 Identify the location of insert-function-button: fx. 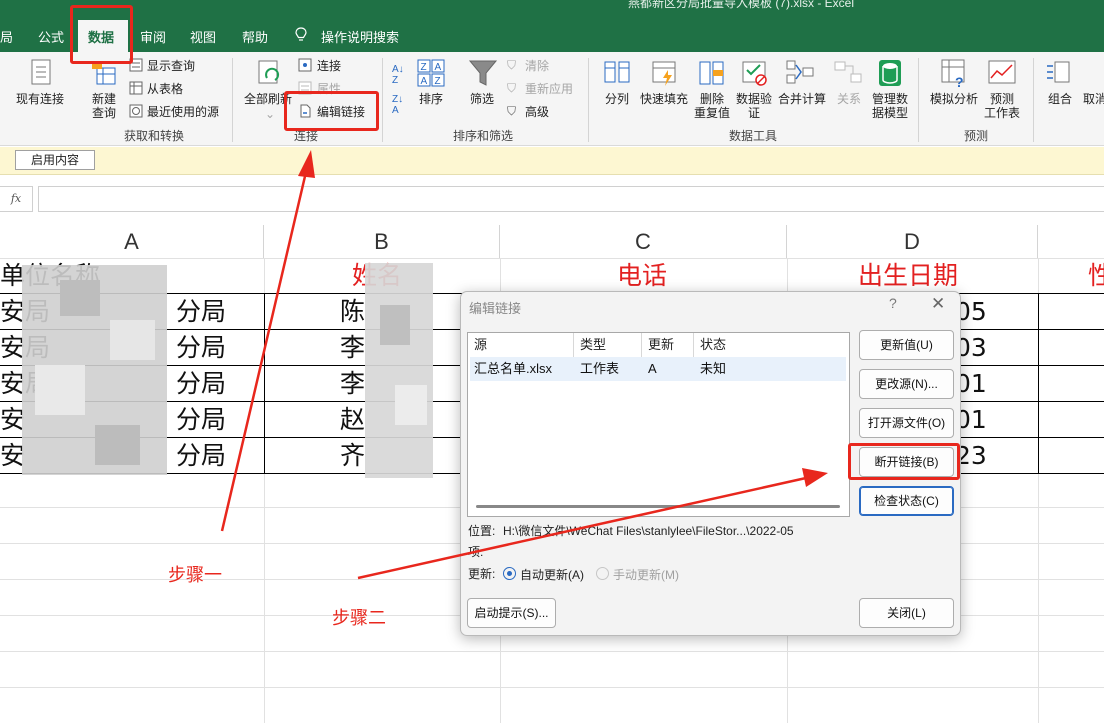
(16, 199).